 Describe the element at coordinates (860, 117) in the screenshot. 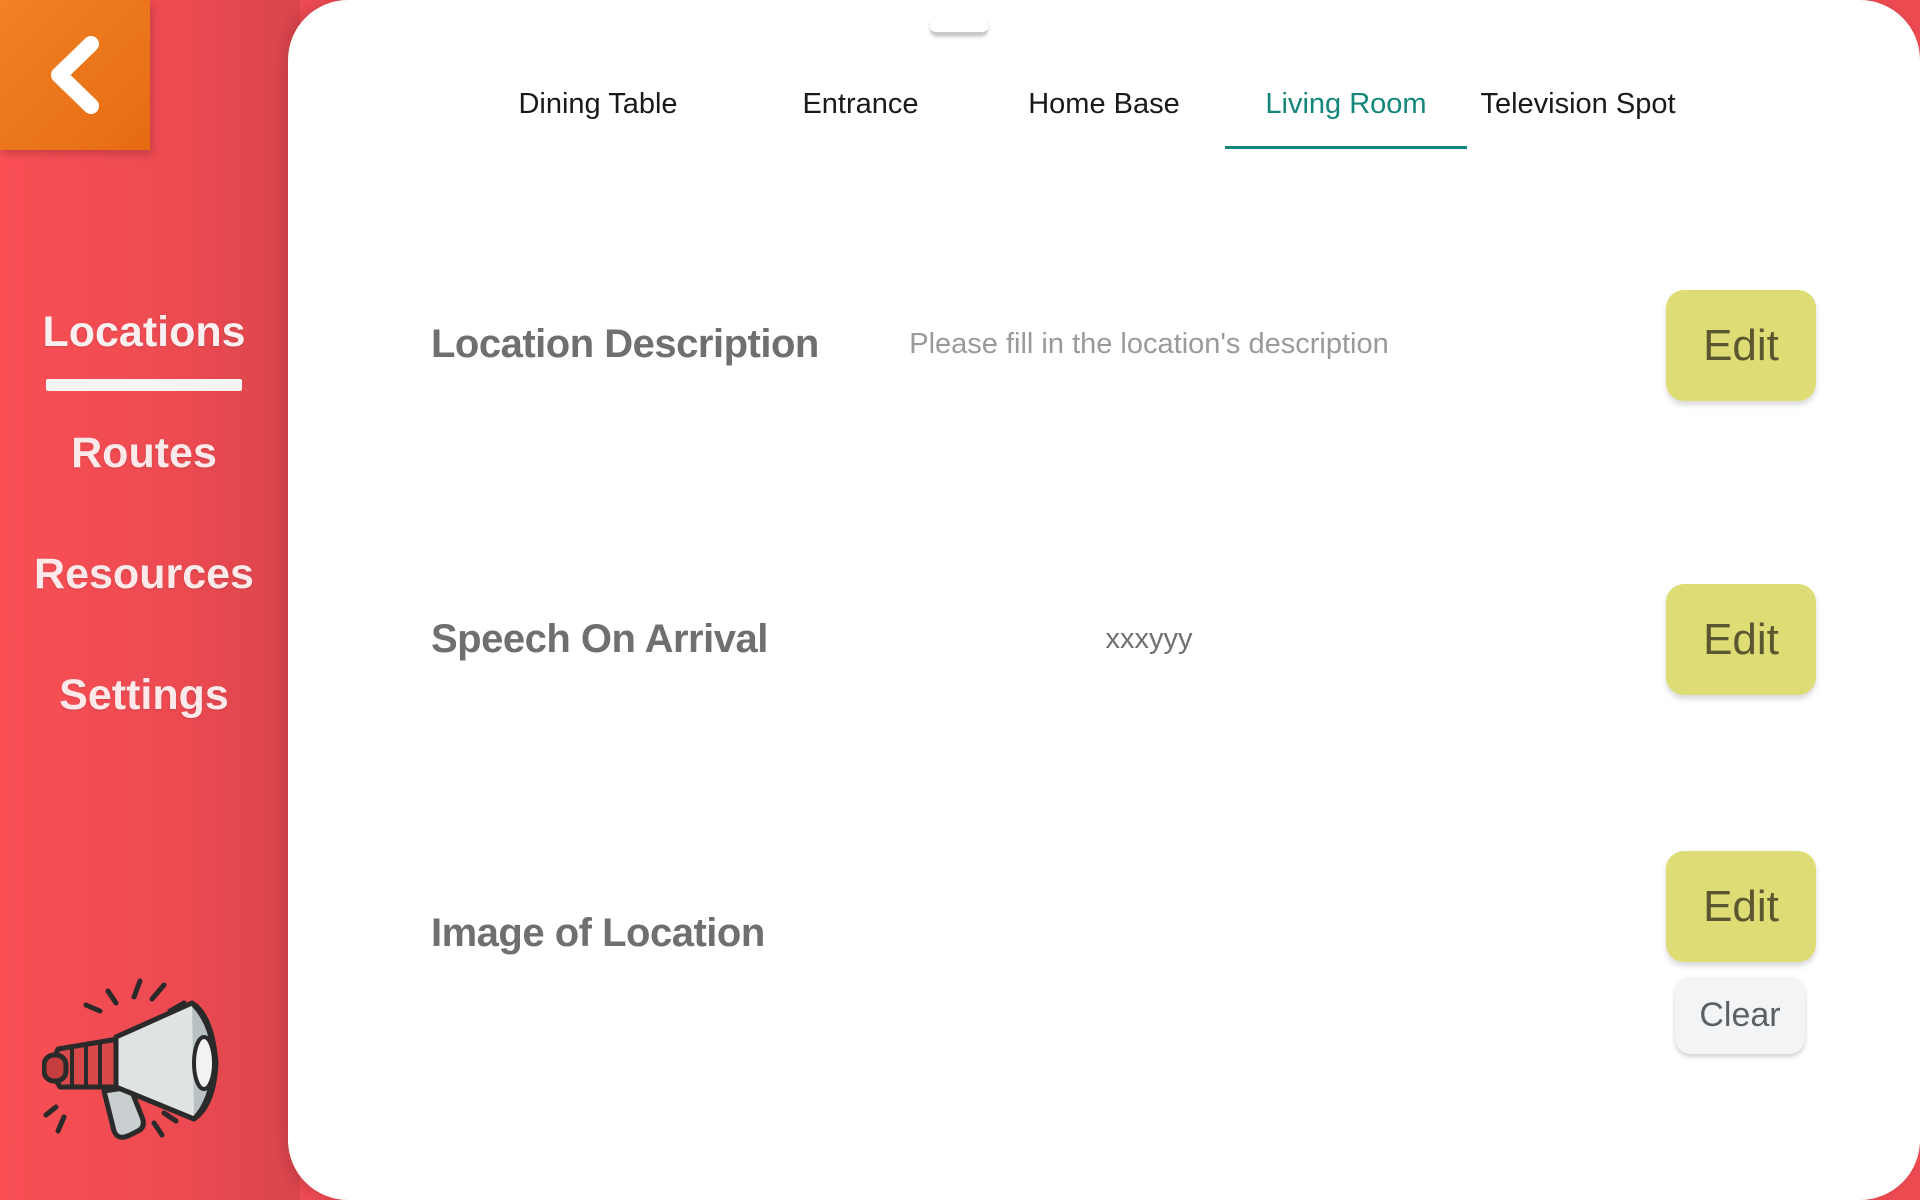

I see `tab-entrance: Entrance` at that location.